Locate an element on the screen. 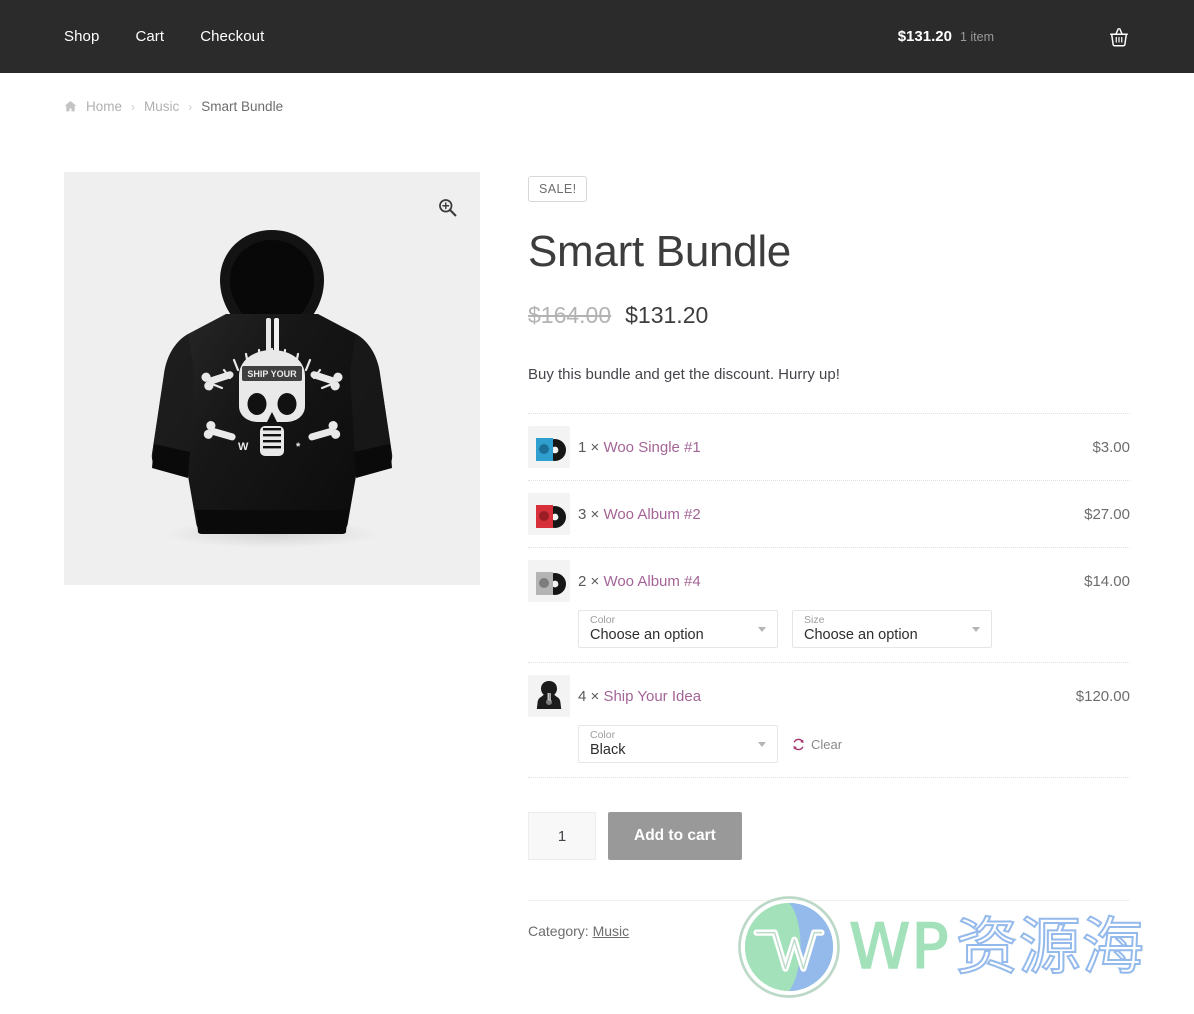  clear-link-label: Clear is located at coordinates (827, 744).